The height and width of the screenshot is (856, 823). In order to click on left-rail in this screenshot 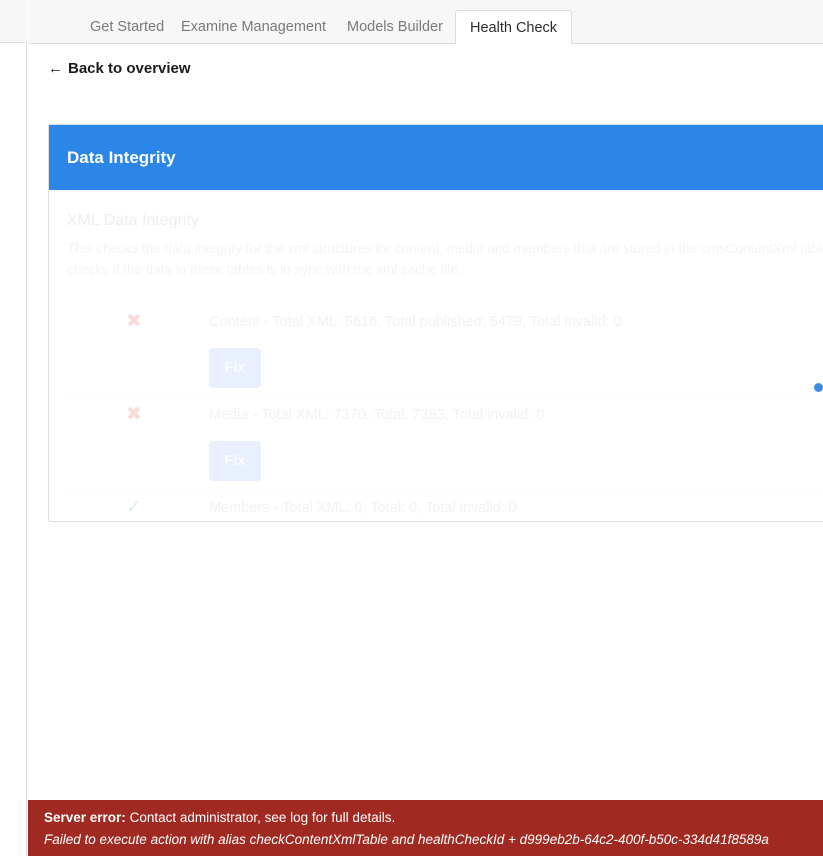, I will do `click(13, 428)`.